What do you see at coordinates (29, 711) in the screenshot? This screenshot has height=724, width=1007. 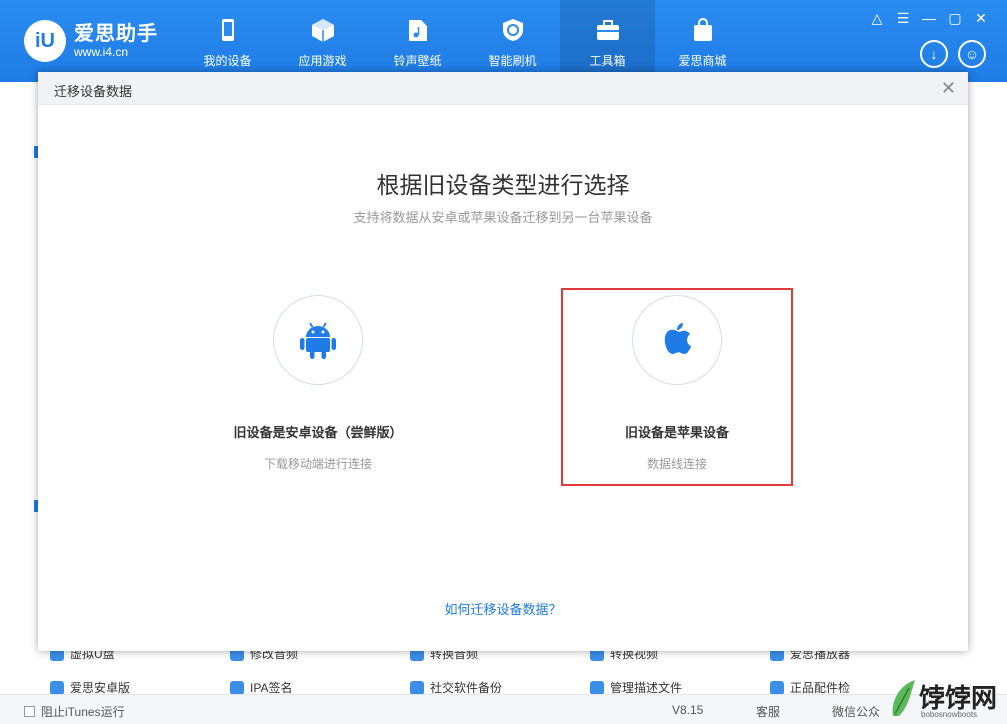 I see `block-itunes-checkbox` at bounding box center [29, 711].